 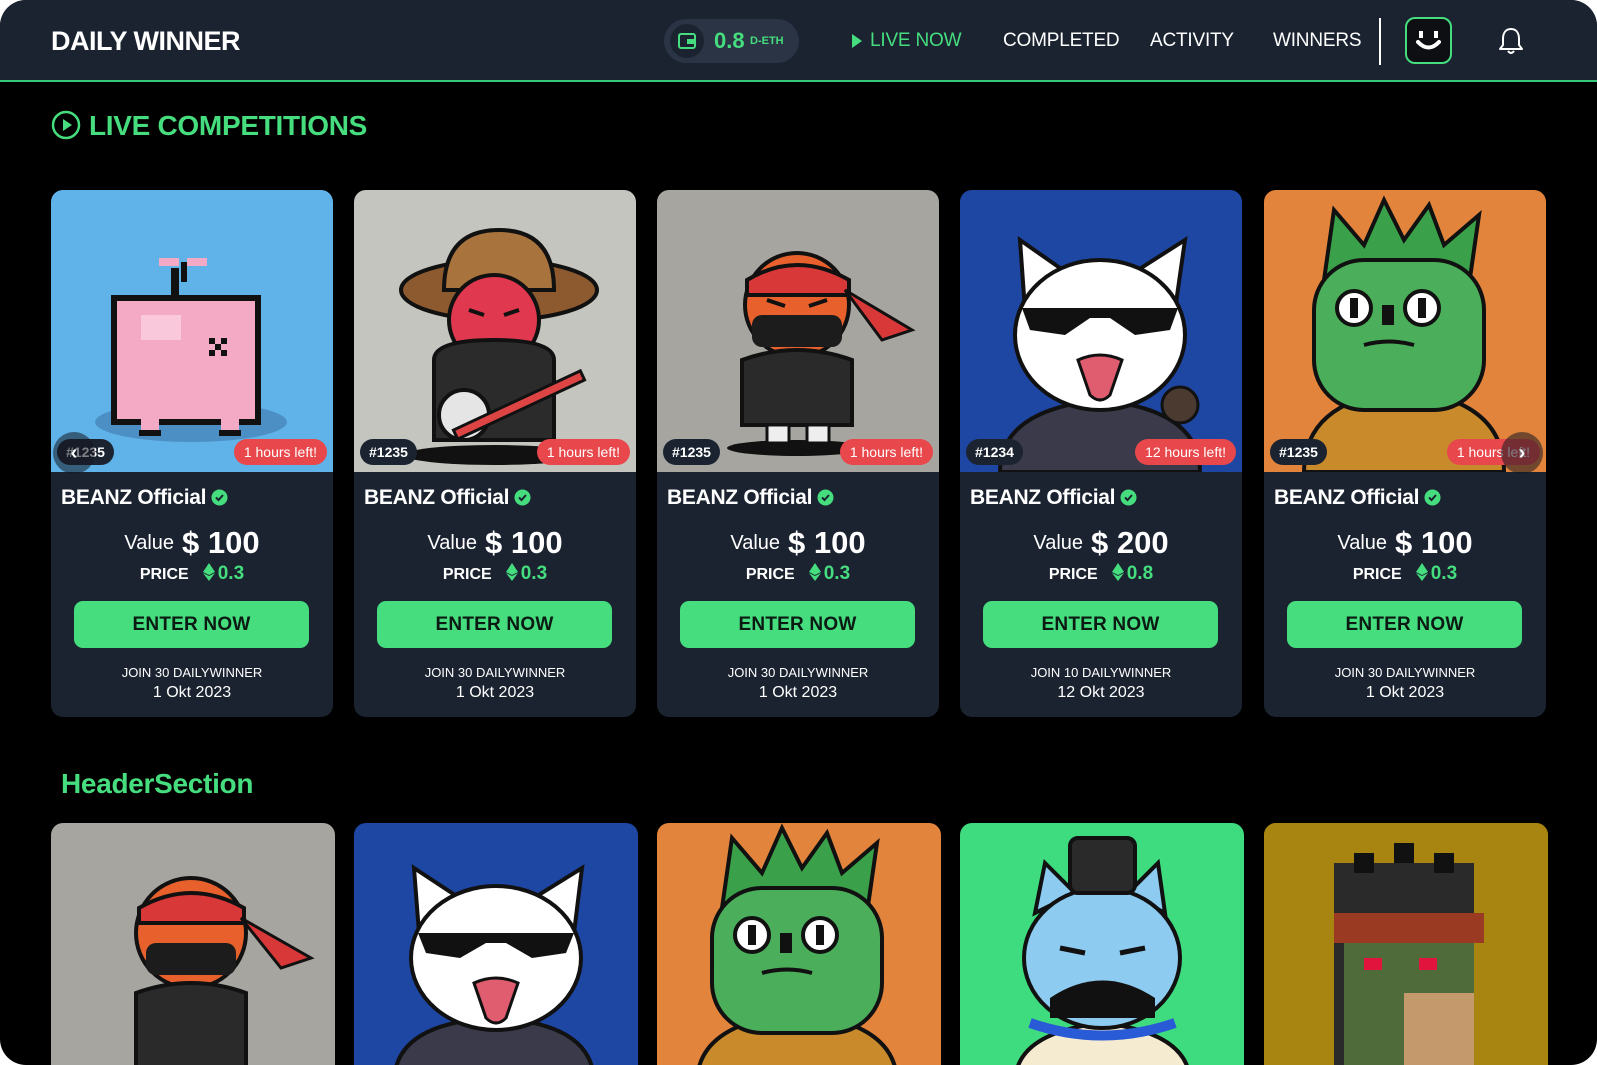 I want to click on smiley-icon, so click(x=1428, y=40).